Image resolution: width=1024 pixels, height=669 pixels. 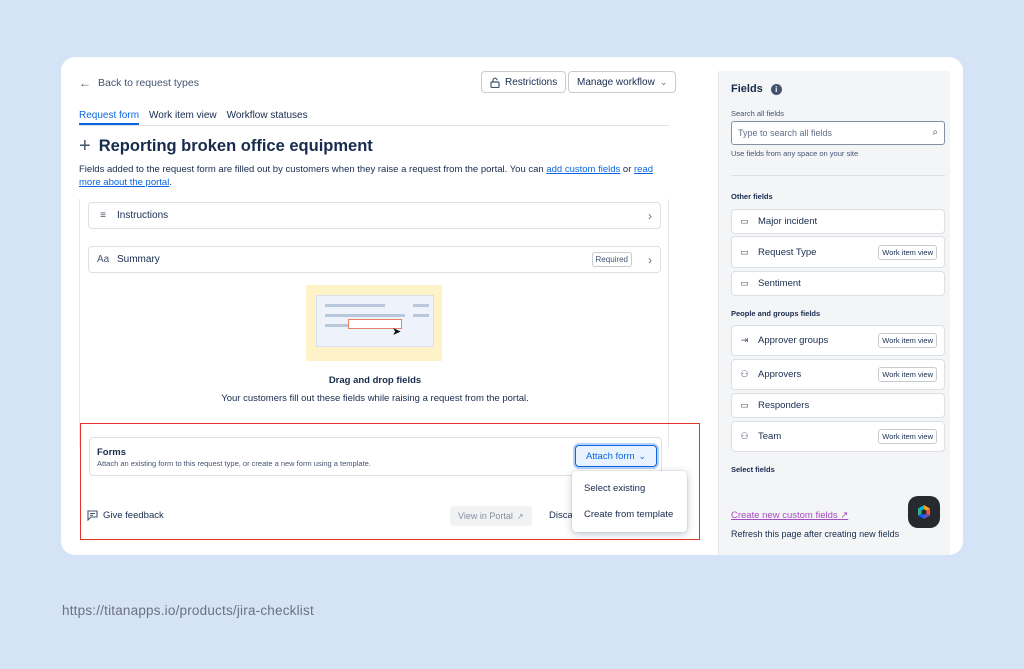 What do you see at coordinates (776, 89) in the screenshot?
I see `info-icon: i` at bounding box center [776, 89].